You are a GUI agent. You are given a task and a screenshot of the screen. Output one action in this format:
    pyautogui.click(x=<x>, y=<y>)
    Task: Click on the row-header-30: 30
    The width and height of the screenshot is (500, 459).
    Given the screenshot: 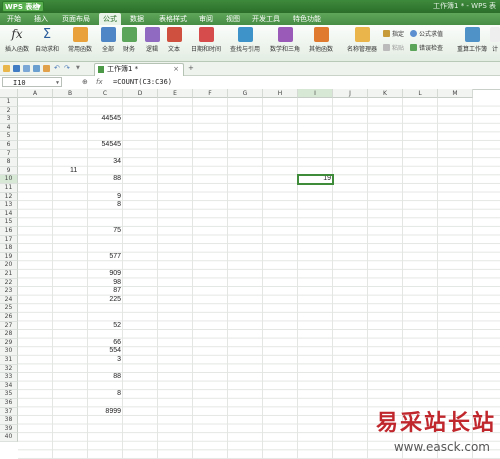 What is the action you would take?
    pyautogui.click(x=9, y=351)
    